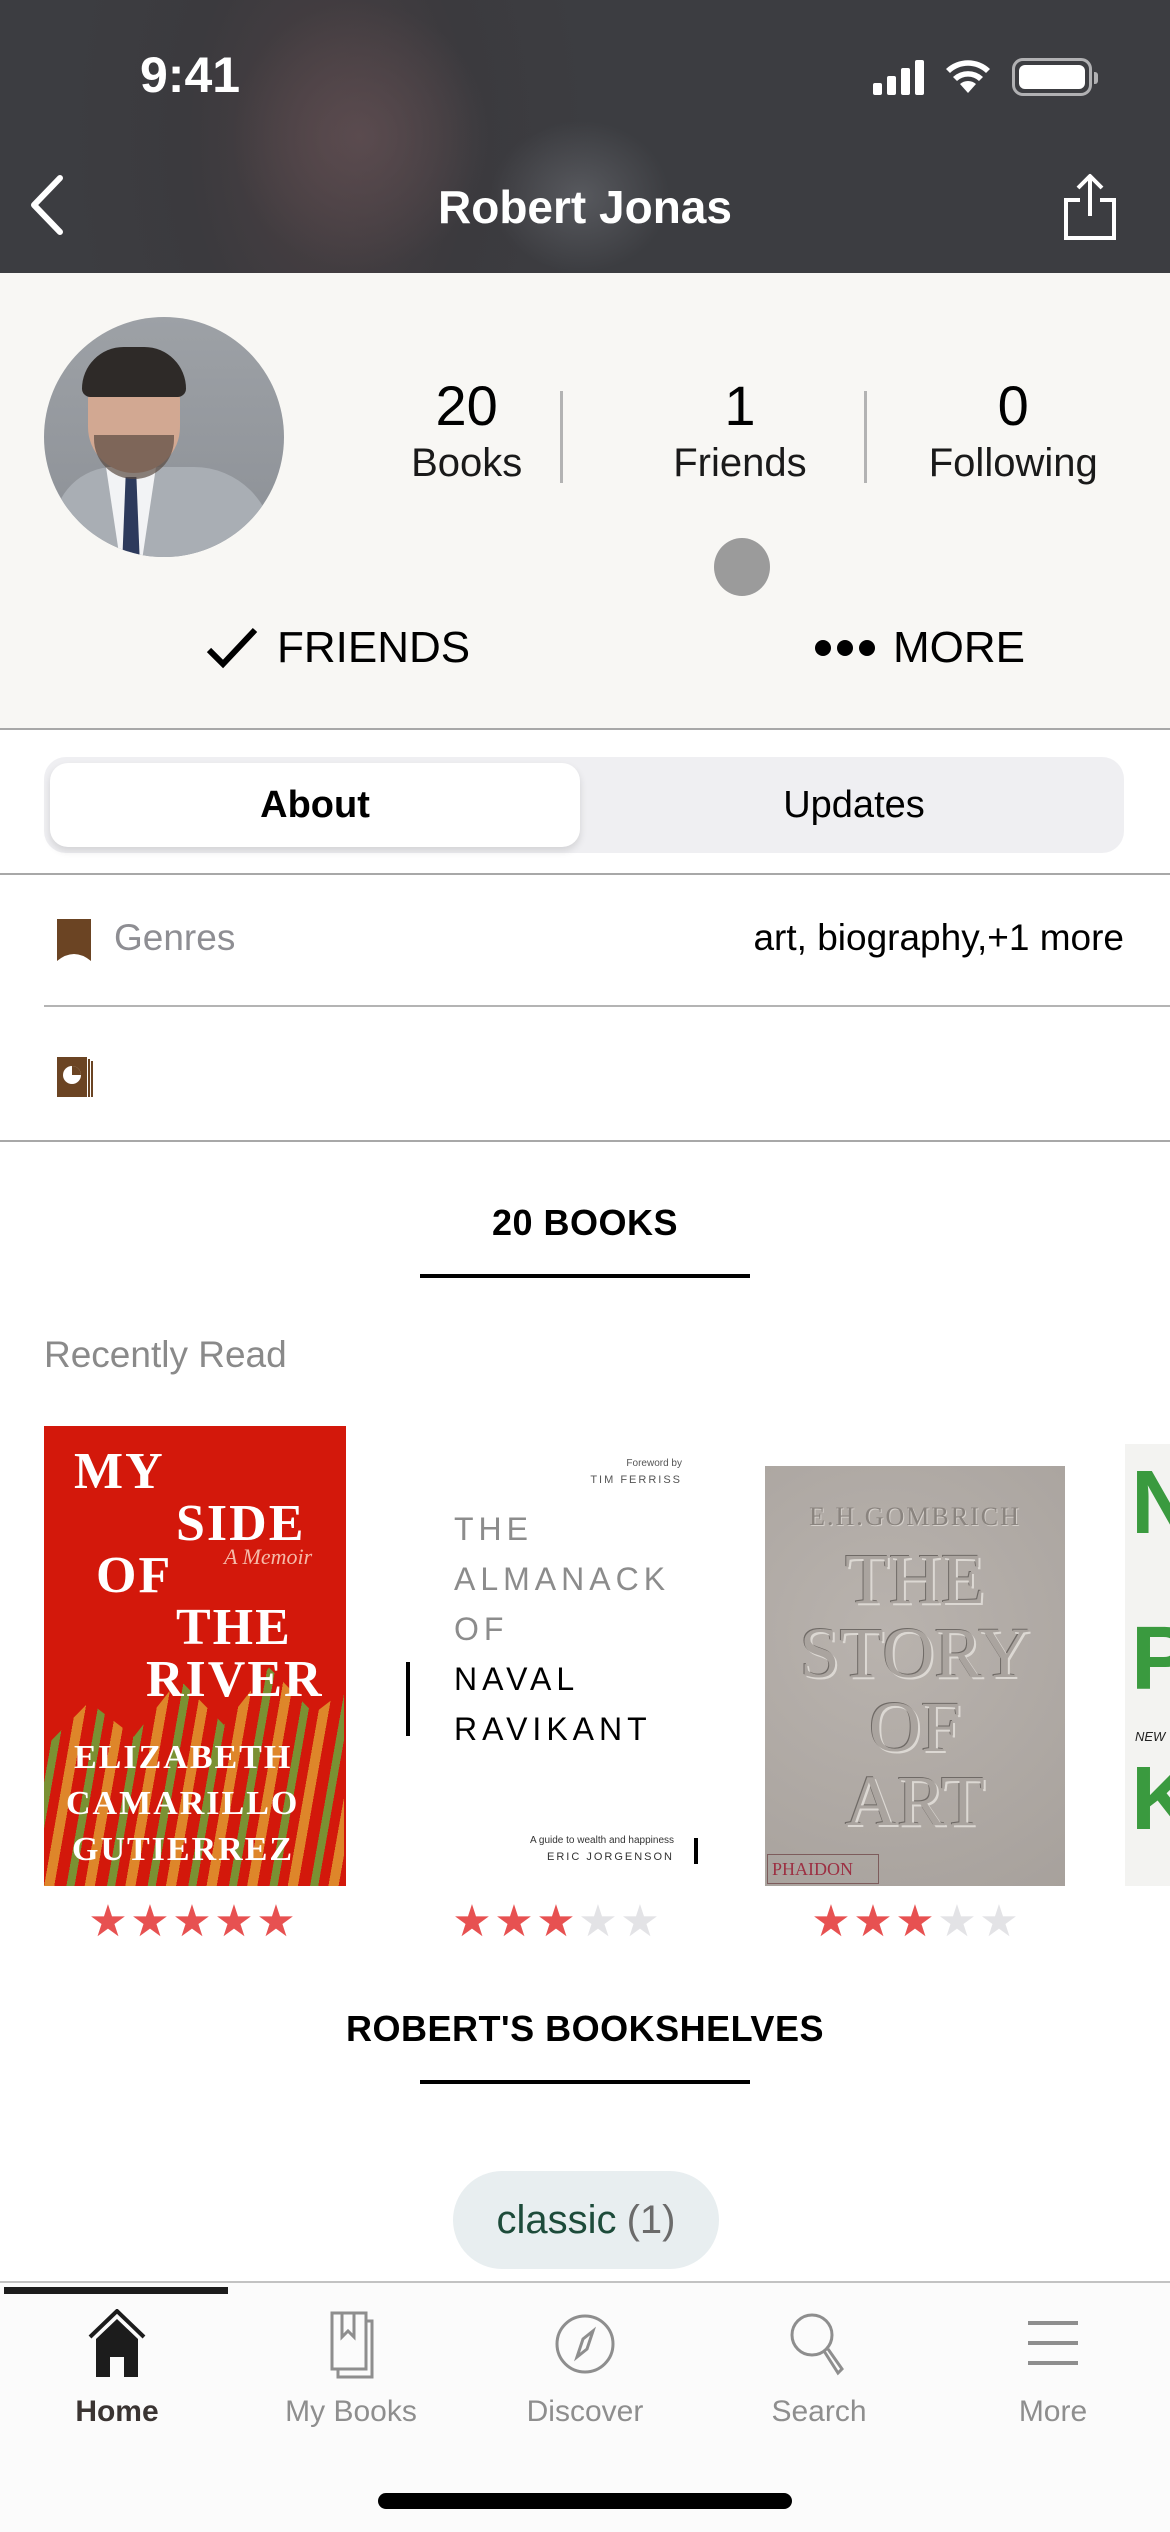 The width and height of the screenshot is (1170, 2532). I want to click on reading-stats-row, so click(585, 1072).